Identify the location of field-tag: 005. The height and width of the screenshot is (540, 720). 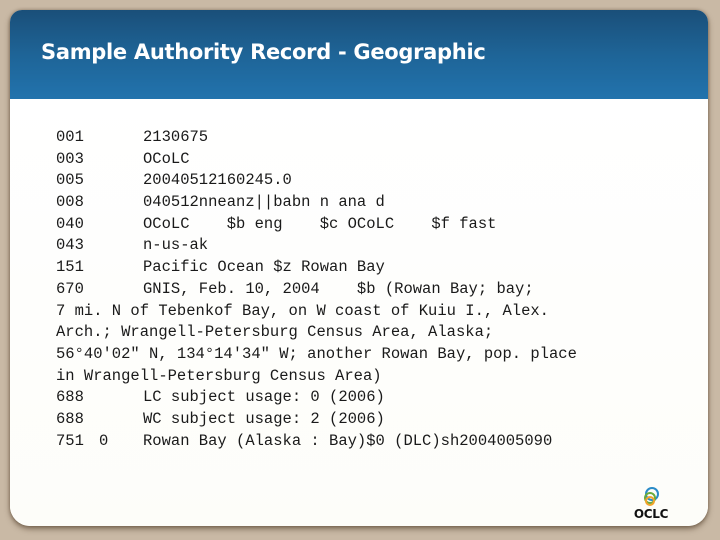
(70, 180).